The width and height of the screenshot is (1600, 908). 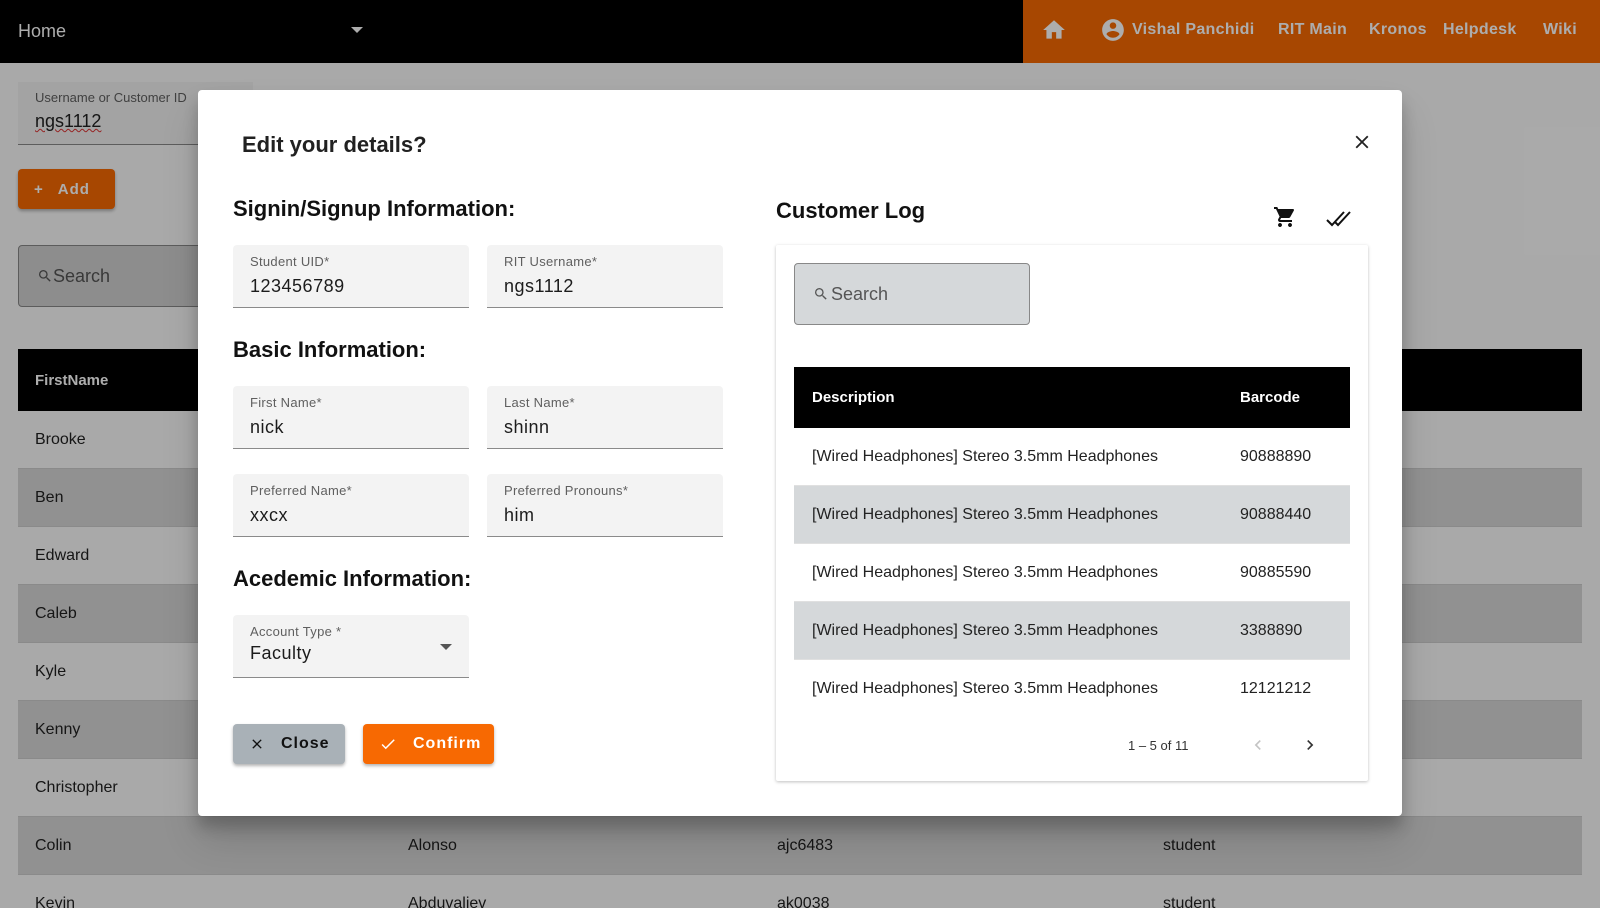 I want to click on cart-icon, so click(x=1285, y=219).